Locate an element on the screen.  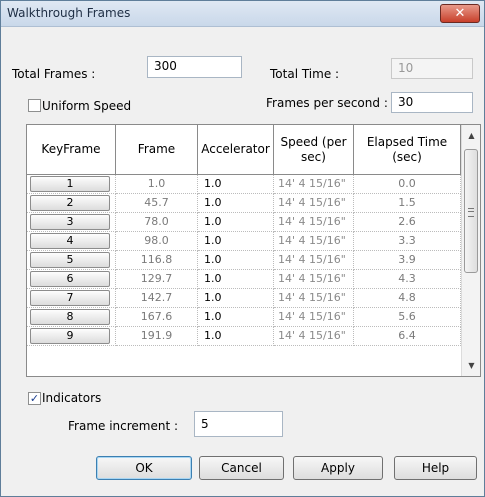
indicators-label: Indicators is located at coordinates (72, 398).